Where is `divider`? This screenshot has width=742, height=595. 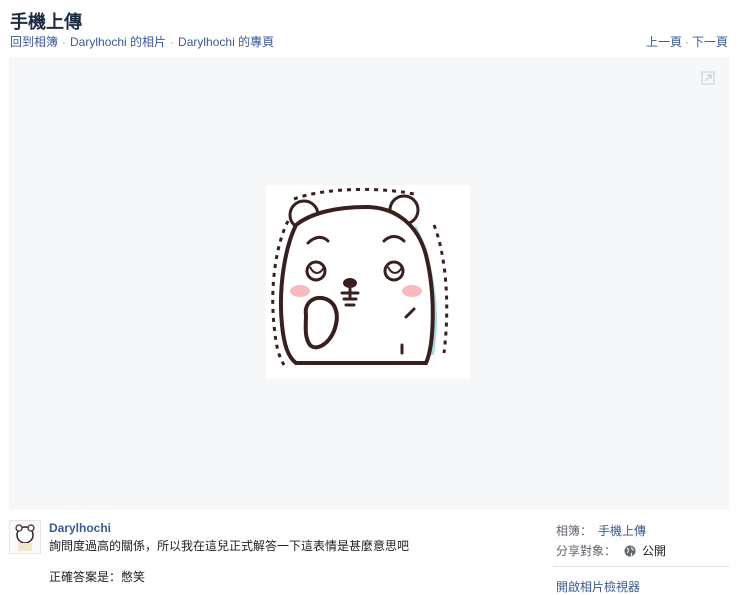 divider is located at coordinates (641, 566).